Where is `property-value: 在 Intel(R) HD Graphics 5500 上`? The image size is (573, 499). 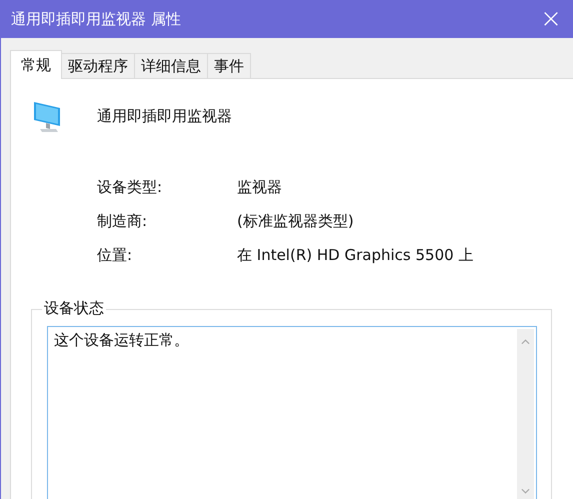
property-value: 在 Intel(R) HD Graphics 5500 上 is located at coordinates (355, 255).